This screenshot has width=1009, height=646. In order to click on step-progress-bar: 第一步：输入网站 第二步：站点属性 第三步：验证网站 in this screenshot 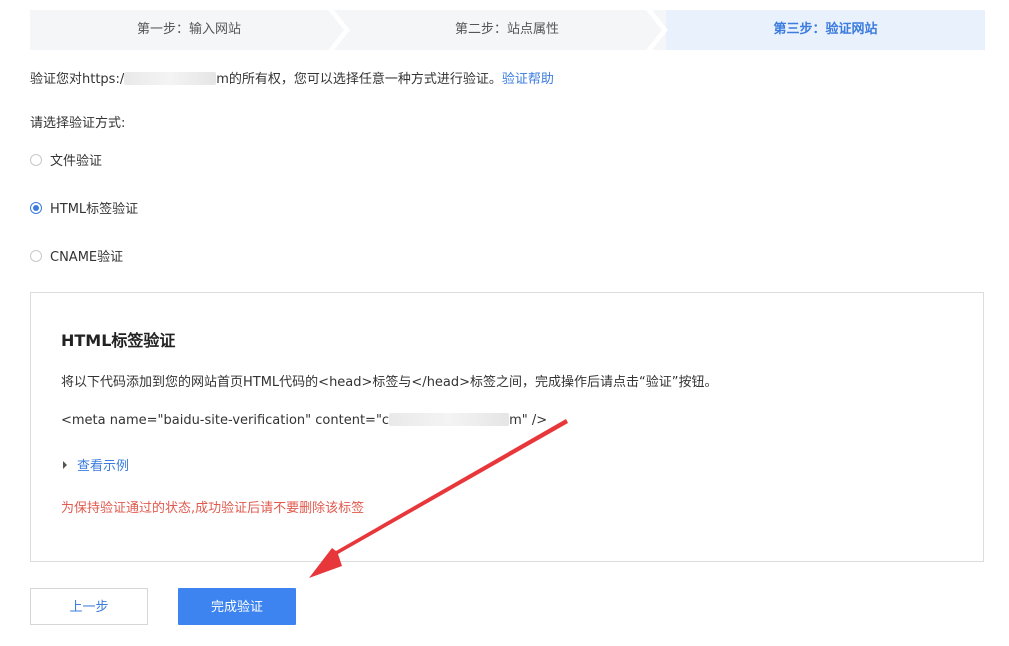, I will do `click(507, 30)`.